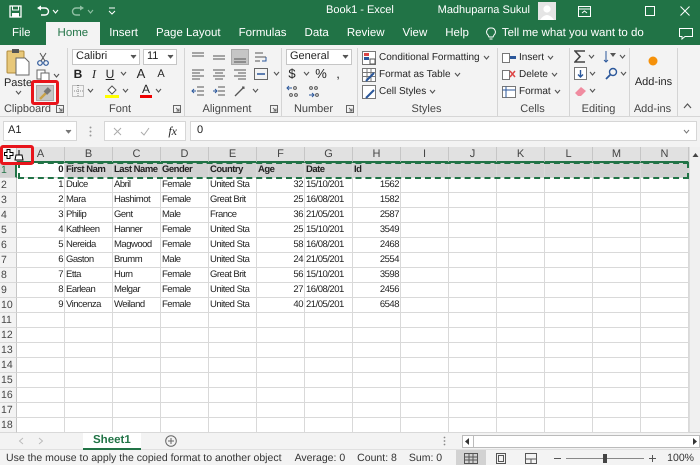 The image size is (700, 465). I want to click on formula-input: 0, so click(443, 131).